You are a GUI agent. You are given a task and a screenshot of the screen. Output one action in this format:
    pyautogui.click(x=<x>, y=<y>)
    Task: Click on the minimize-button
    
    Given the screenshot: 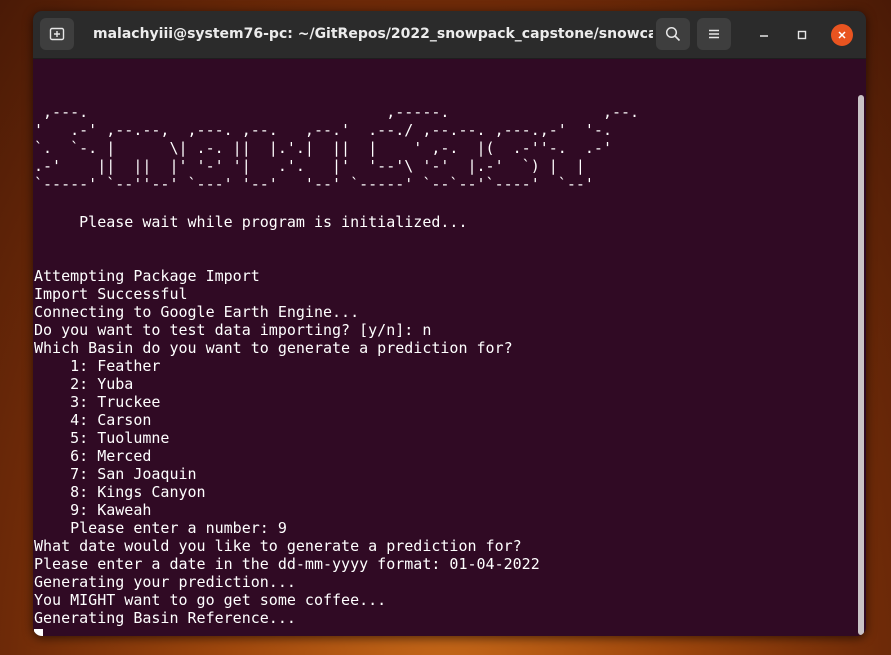 What is the action you would take?
    pyautogui.click(x=764, y=35)
    